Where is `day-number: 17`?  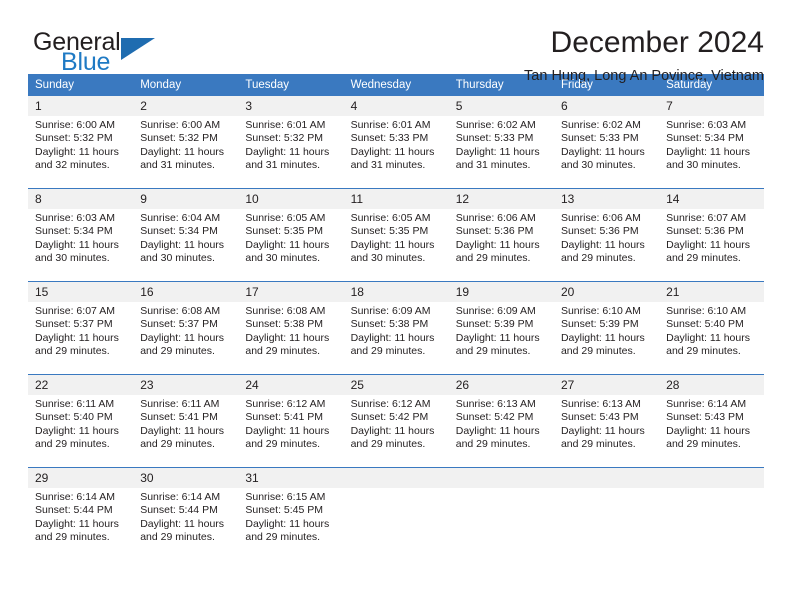
day-number: 17 is located at coordinates (291, 292).